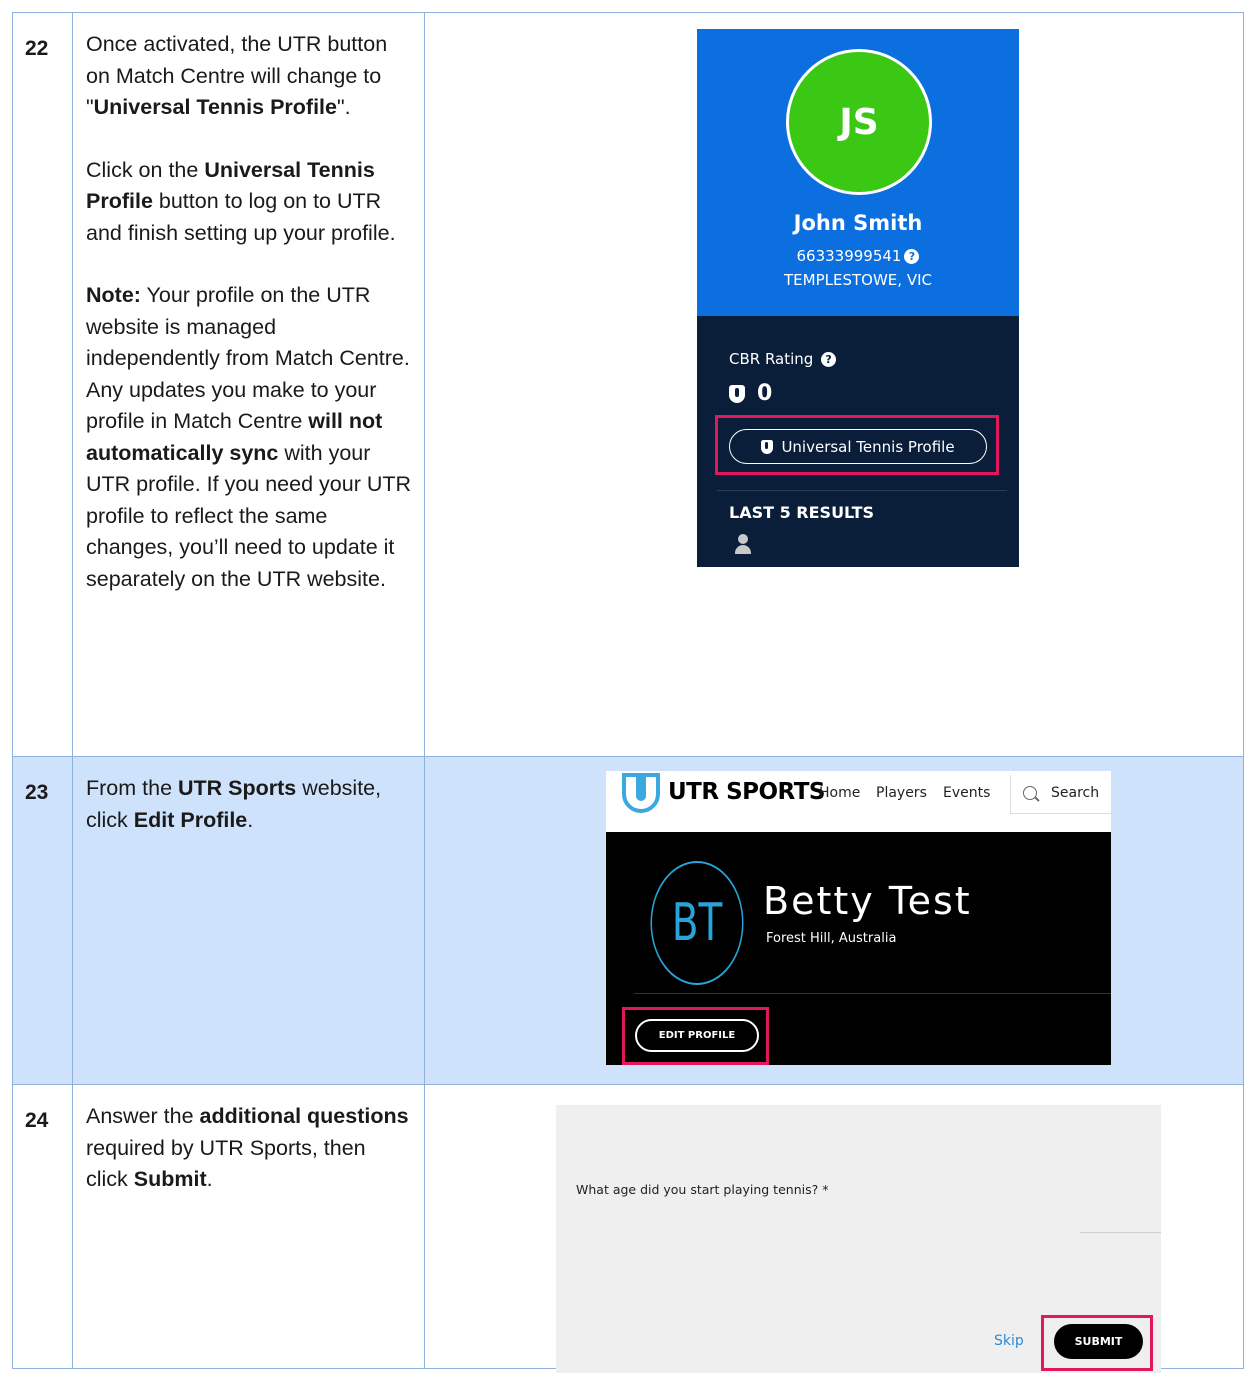  What do you see at coordinates (145, 169) in the screenshot?
I see `text: Click on the` at bounding box center [145, 169].